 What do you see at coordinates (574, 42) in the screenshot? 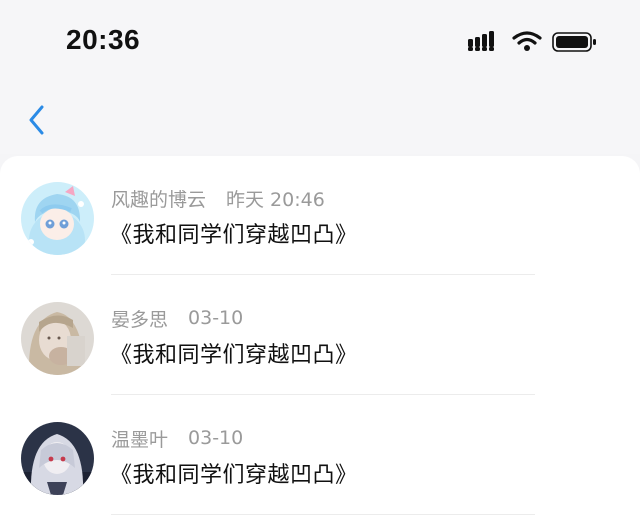
I see `battery-icon` at bounding box center [574, 42].